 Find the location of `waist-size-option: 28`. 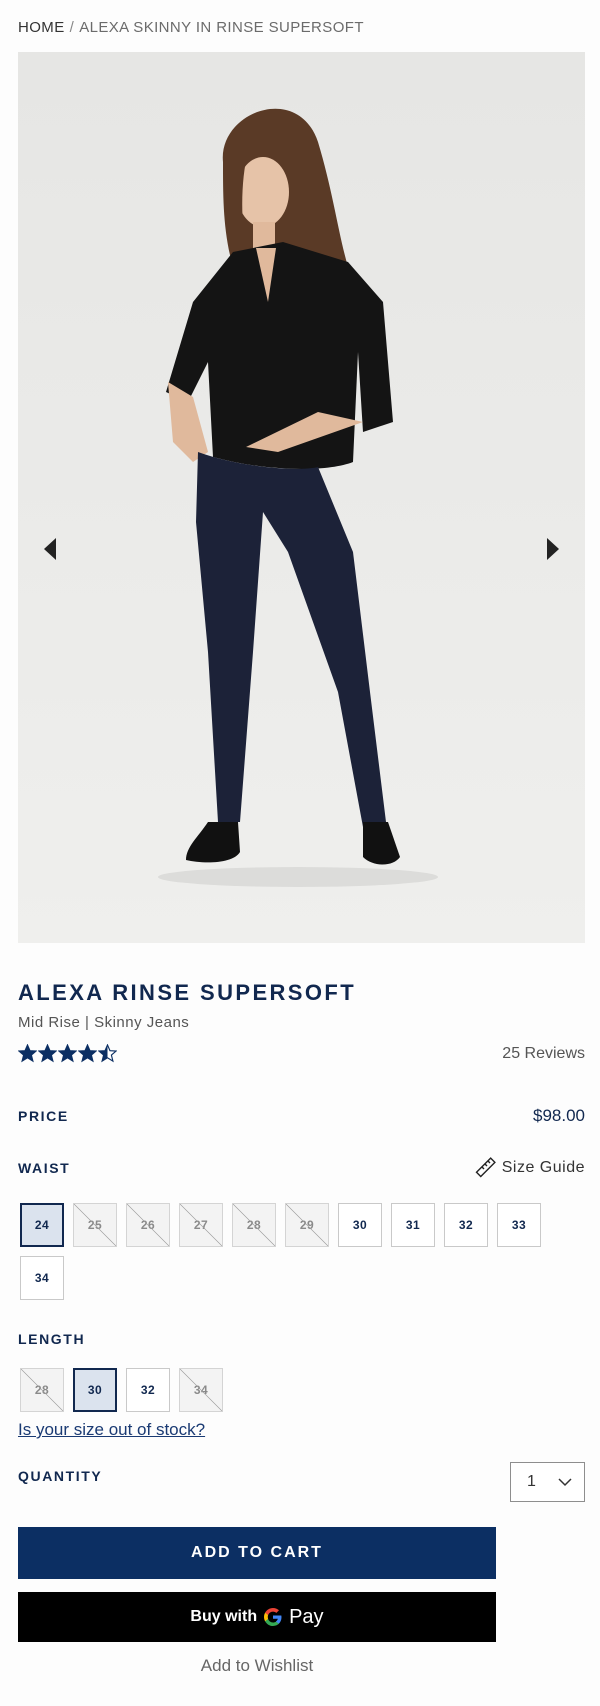

waist-size-option: 28 is located at coordinates (254, 1225).